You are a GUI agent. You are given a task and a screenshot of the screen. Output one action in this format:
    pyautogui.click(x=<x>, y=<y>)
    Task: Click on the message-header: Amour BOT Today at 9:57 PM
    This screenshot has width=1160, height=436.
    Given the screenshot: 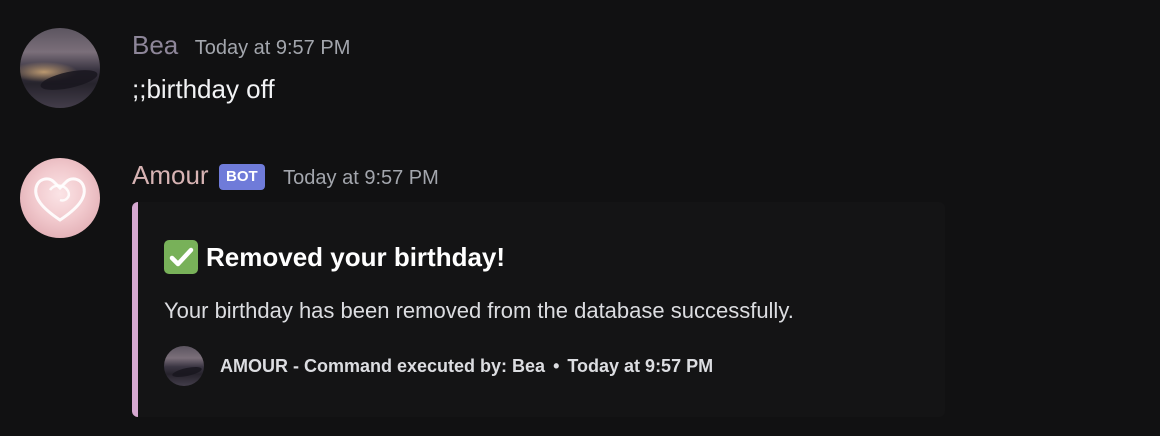 What is the action you would take?
    pyautogui.click(x=285, y=176)
    